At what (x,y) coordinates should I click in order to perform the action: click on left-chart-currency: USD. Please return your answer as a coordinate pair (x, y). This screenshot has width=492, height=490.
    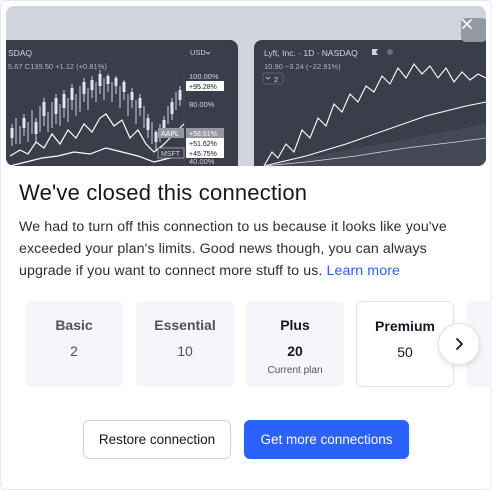
    Looking at the image, I should click on (198, 52).